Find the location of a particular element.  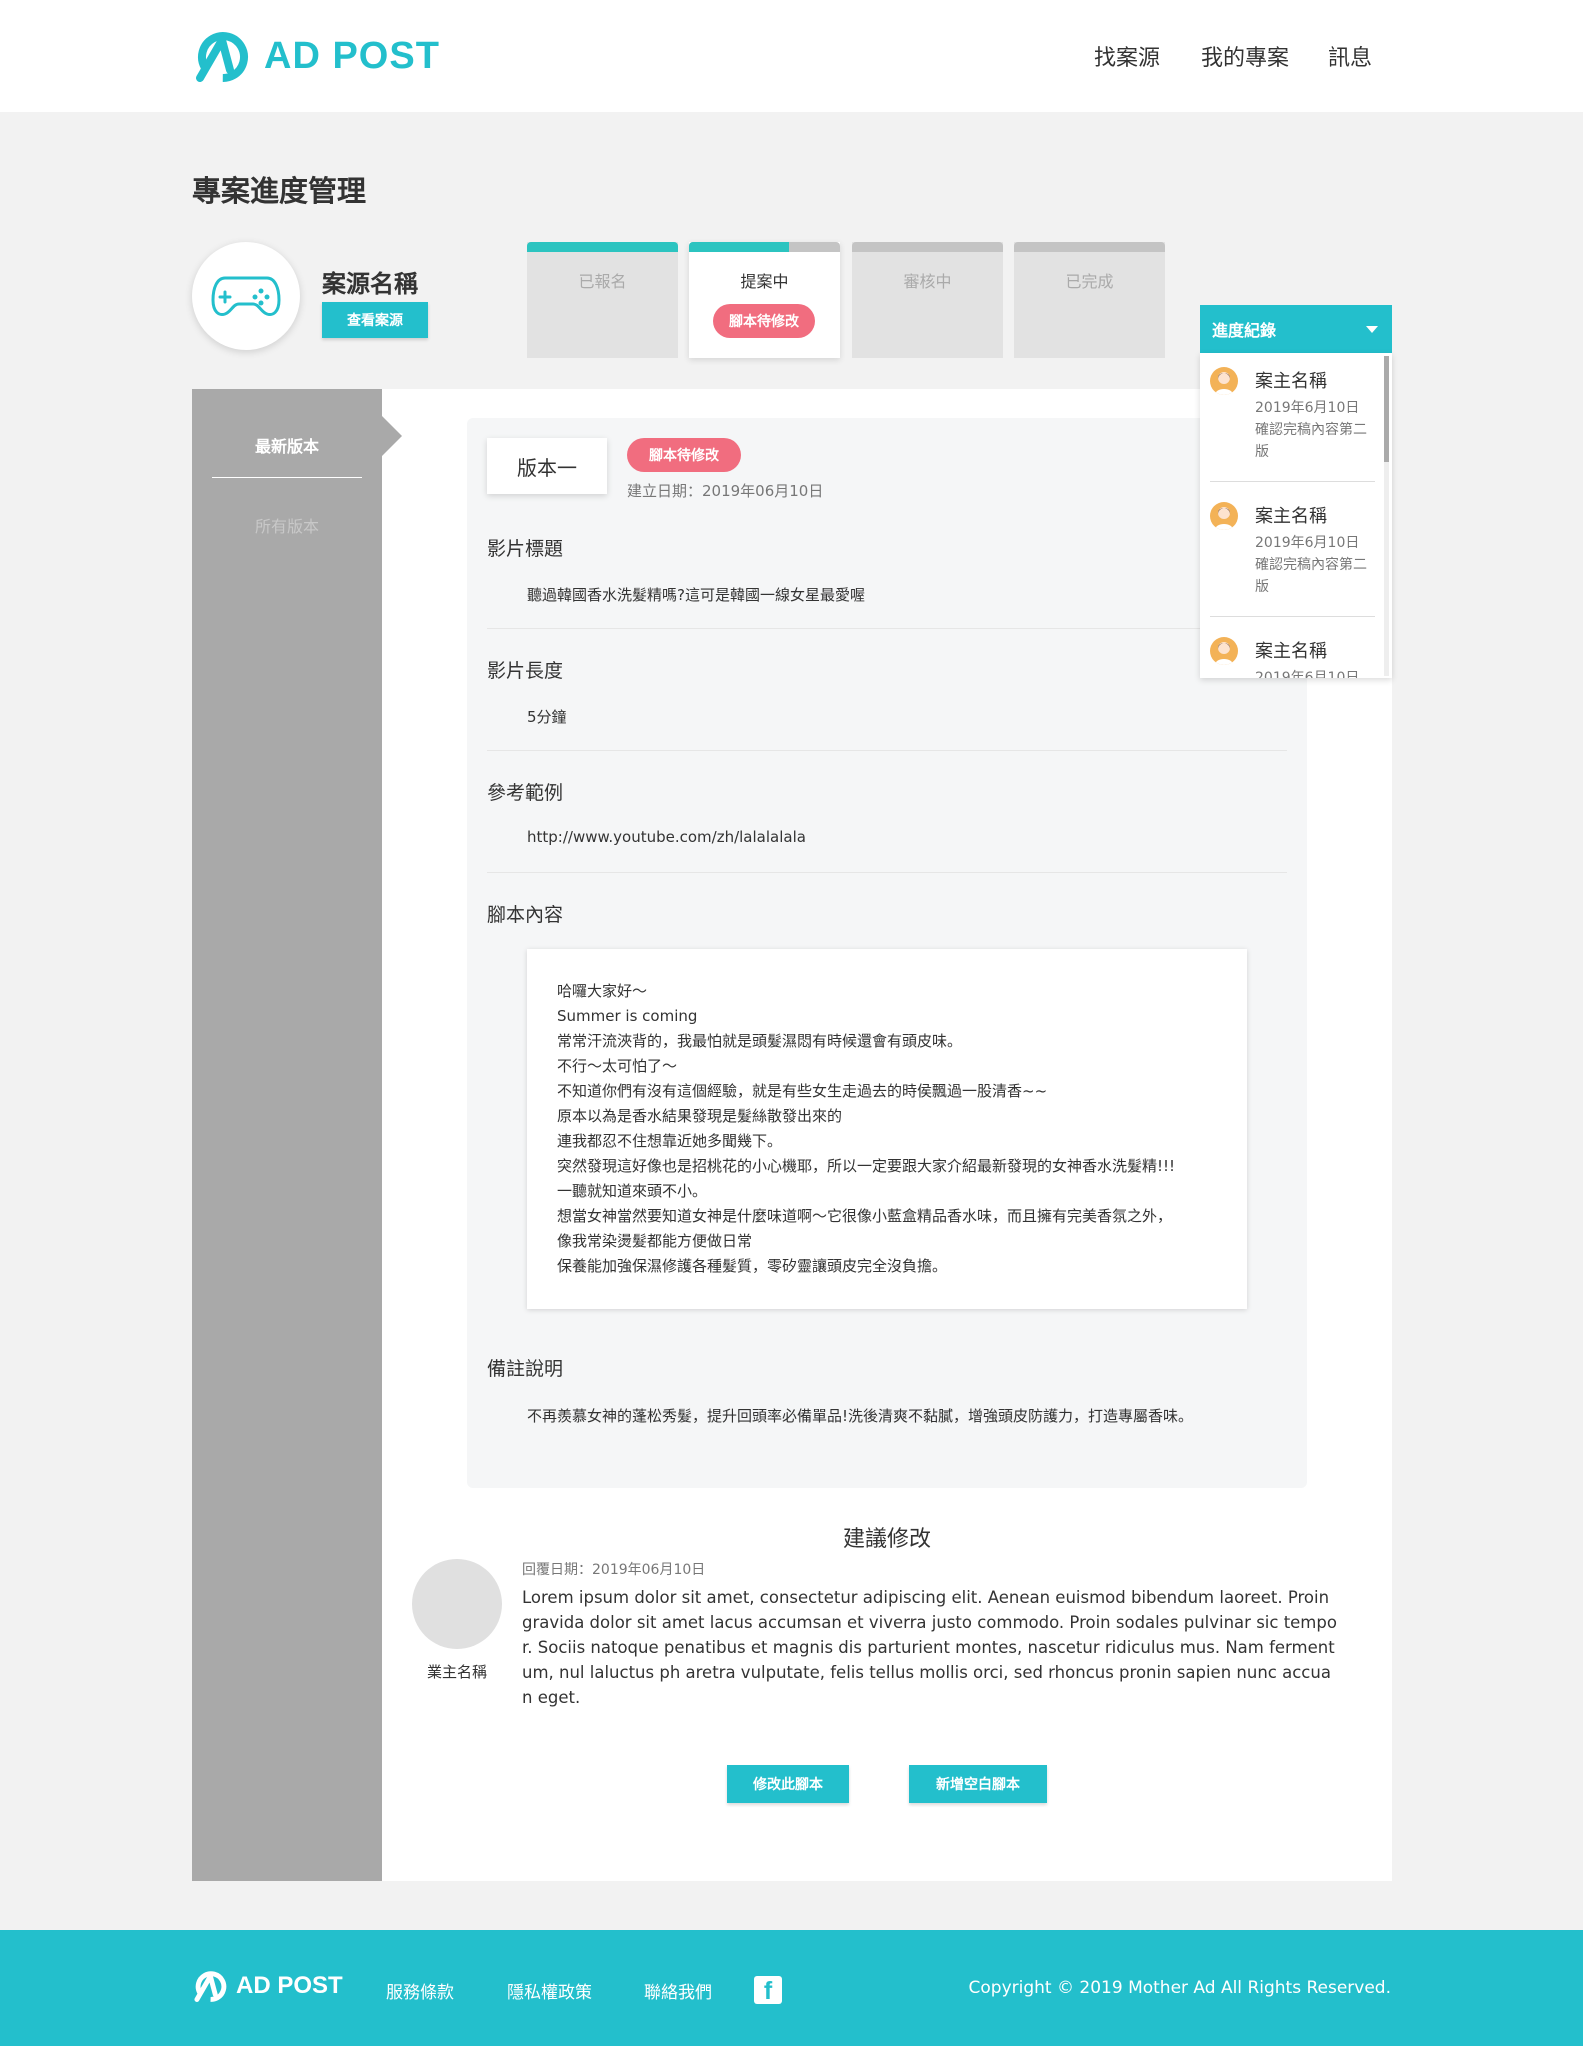

step-completed: 已完成 is located at coordinates (1089, 300).